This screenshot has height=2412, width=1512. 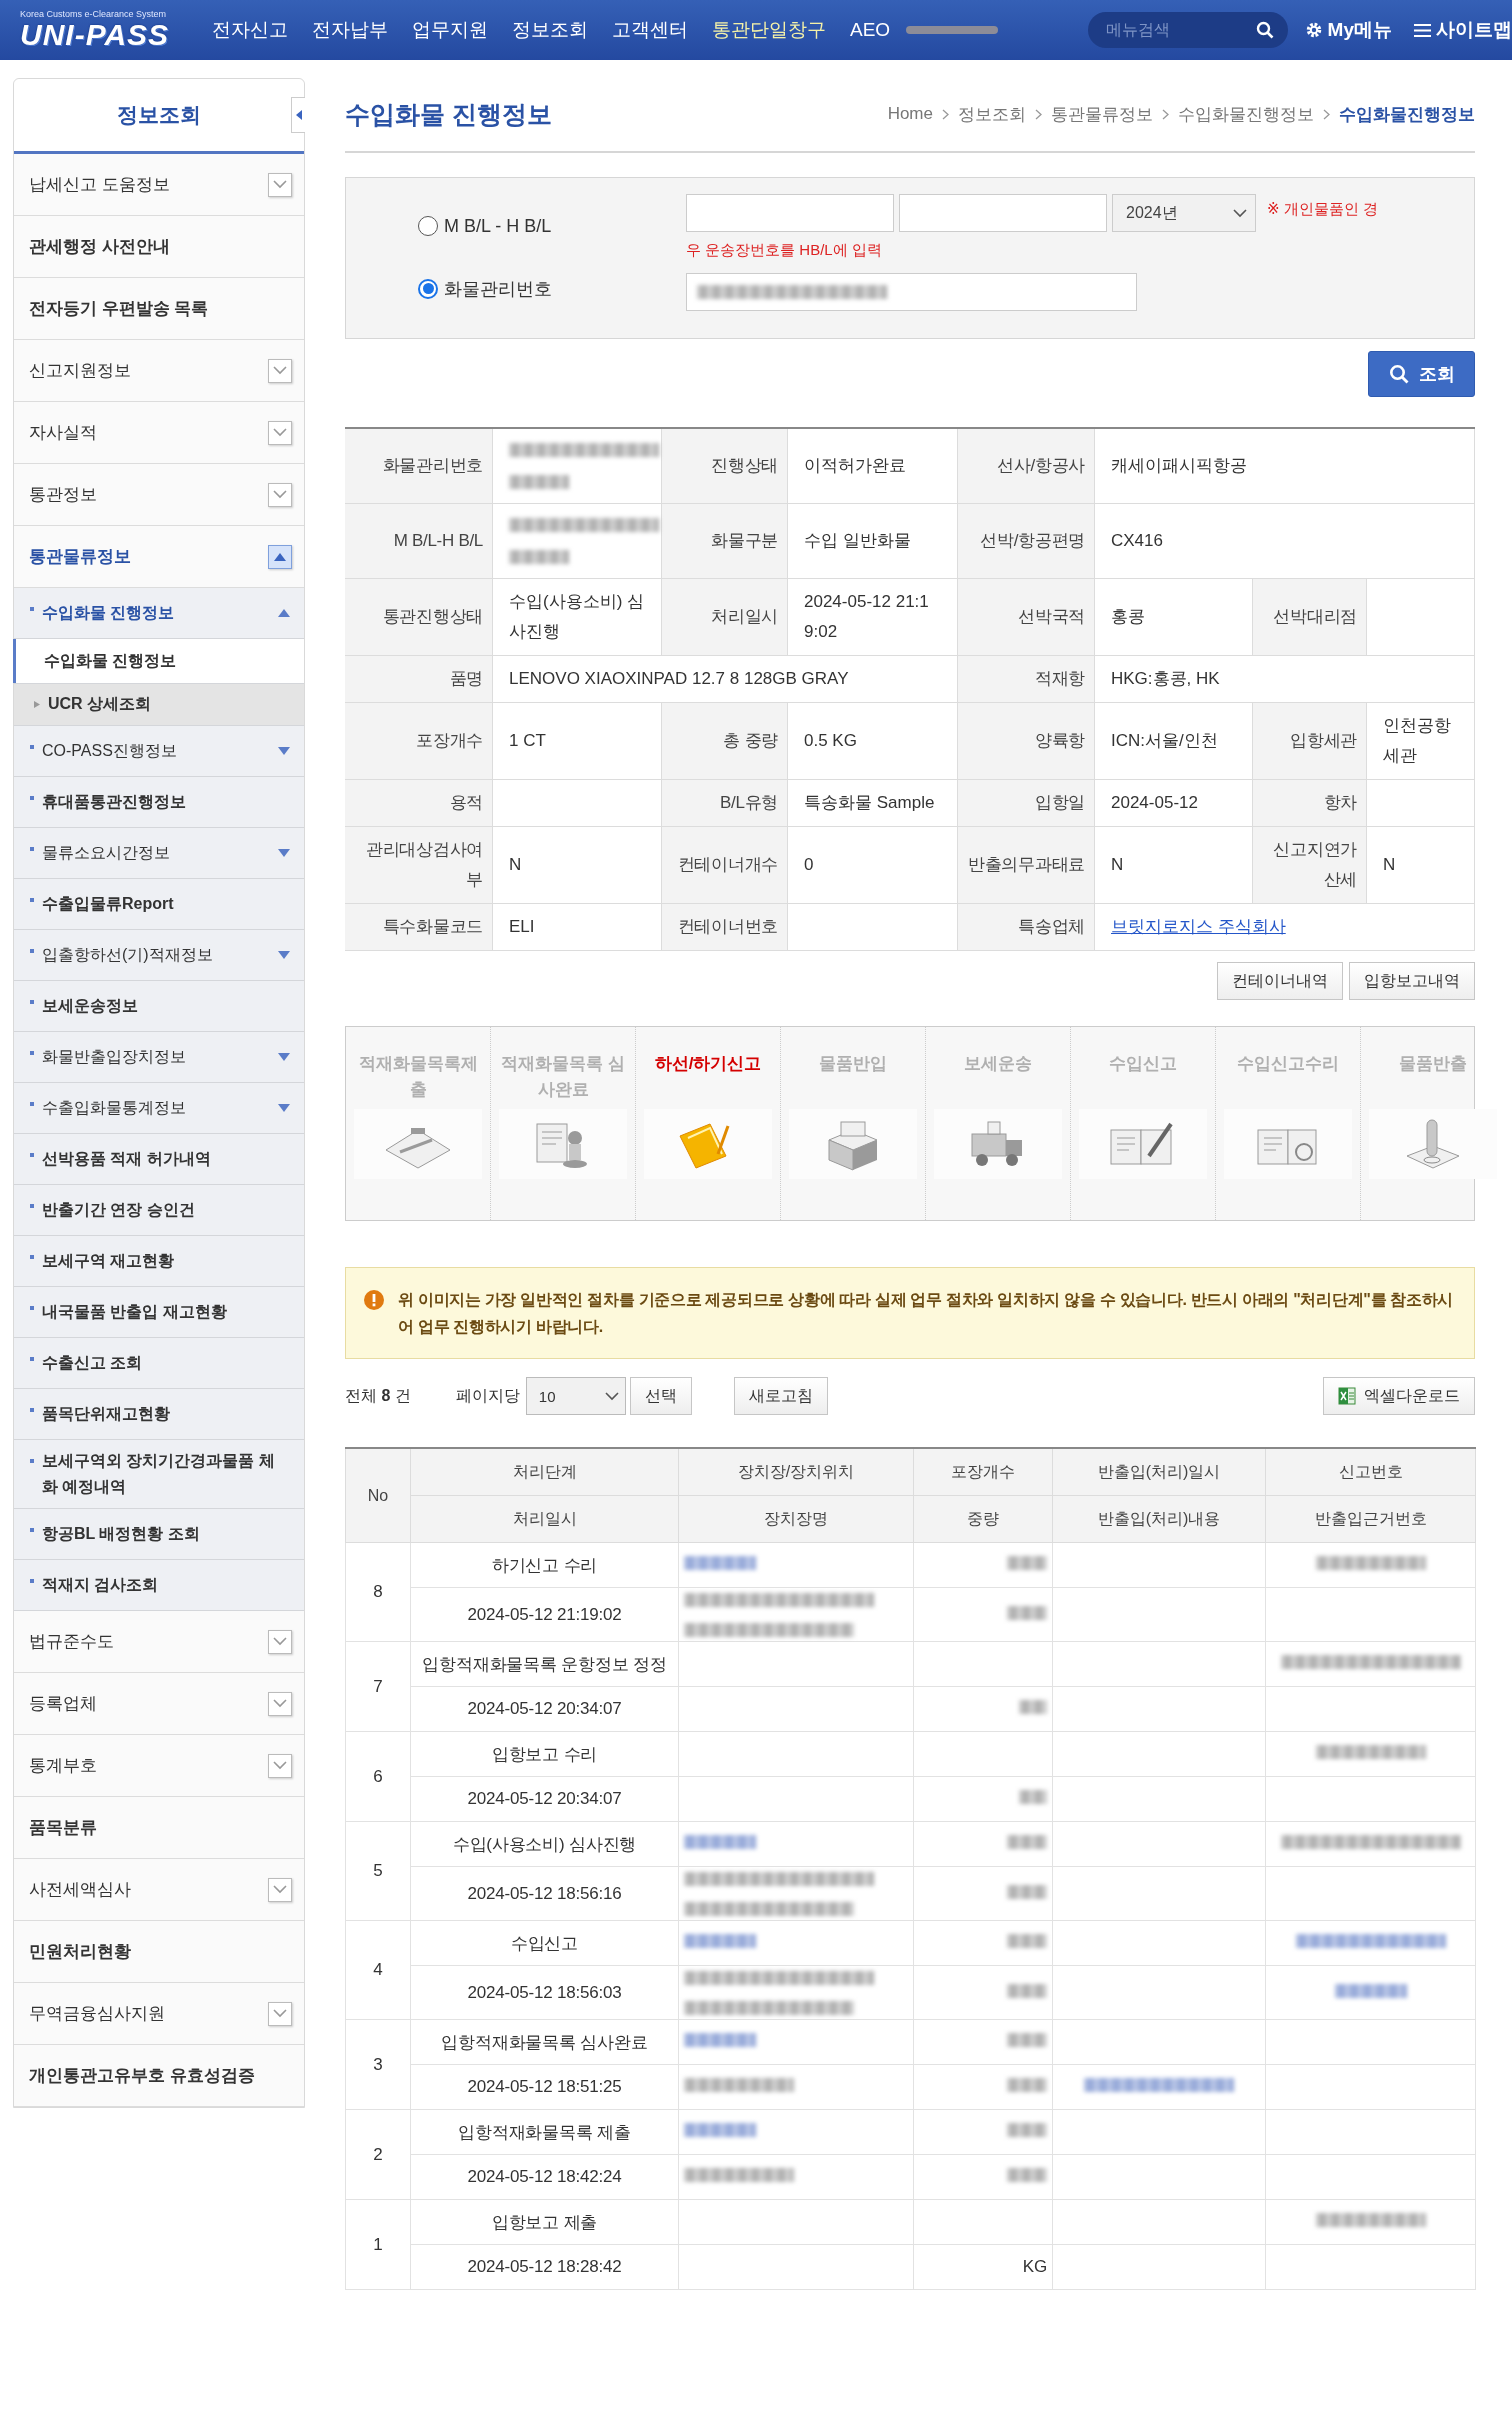 What do you see at coordinates (550, 30) in the screenshot?
I see `nav-link: 정보조회` at bounding box center [550, 30].